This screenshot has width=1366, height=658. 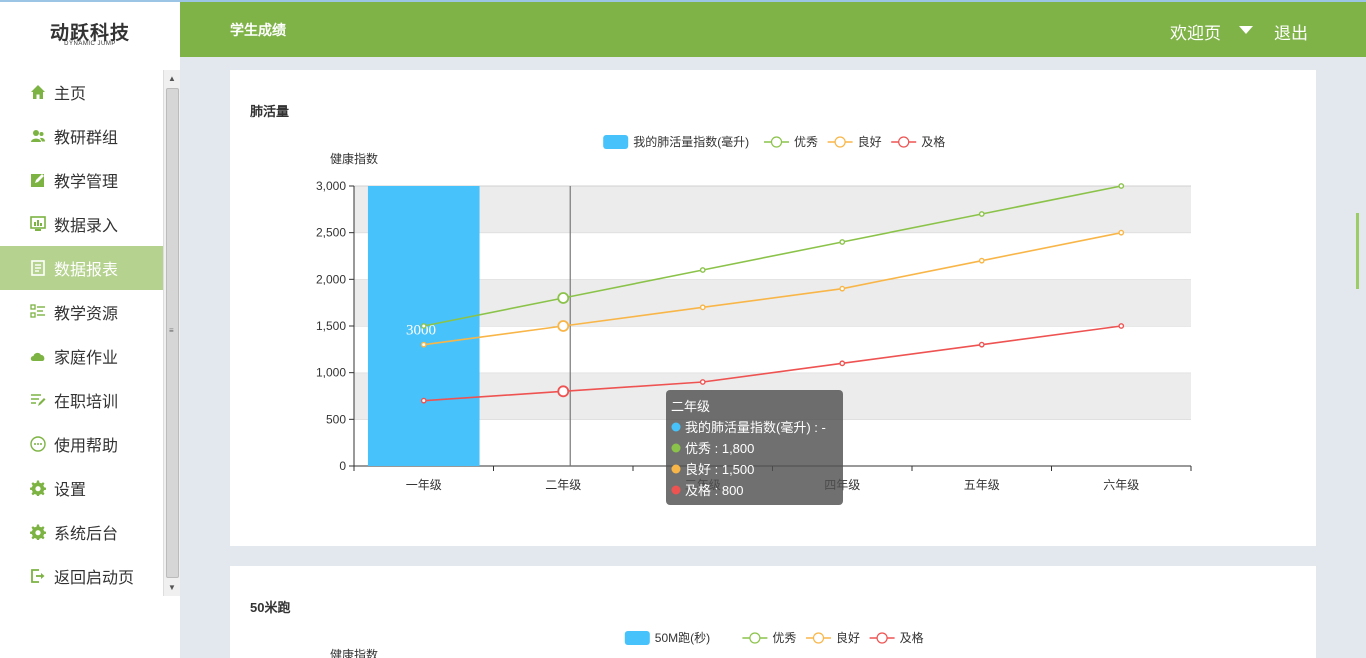 I want to click on legend-item-3: 及格, so click(x=918, y=141).